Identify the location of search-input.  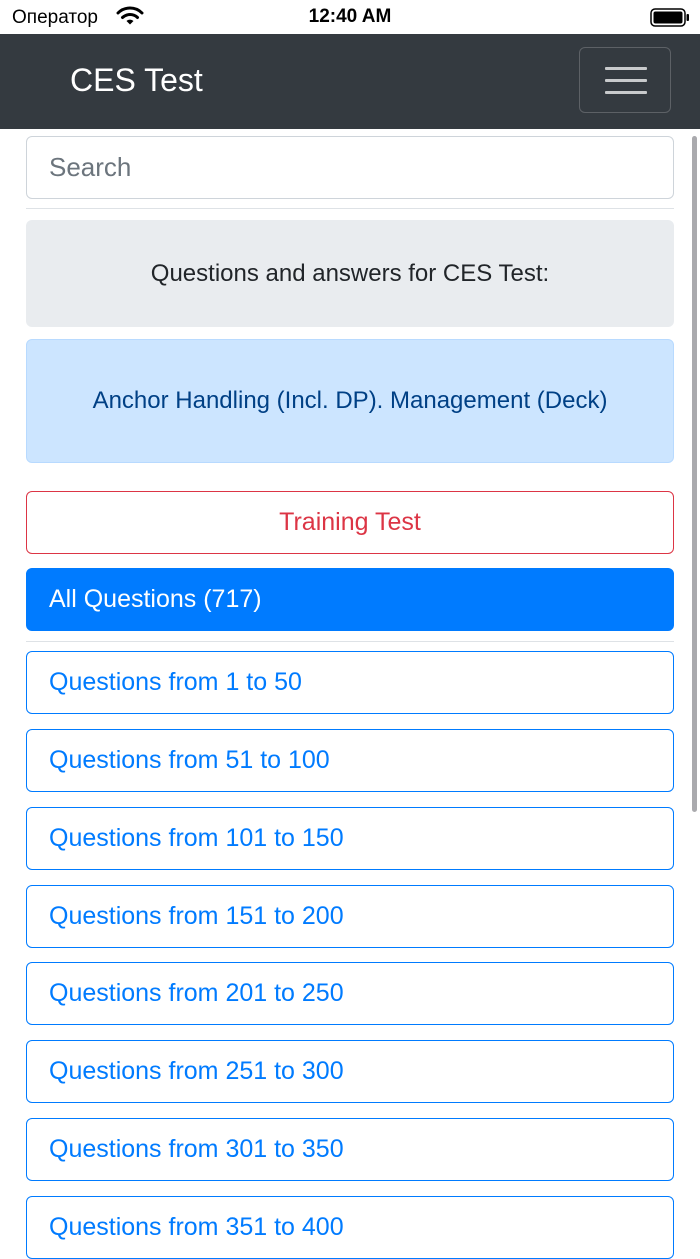
(350, 167).